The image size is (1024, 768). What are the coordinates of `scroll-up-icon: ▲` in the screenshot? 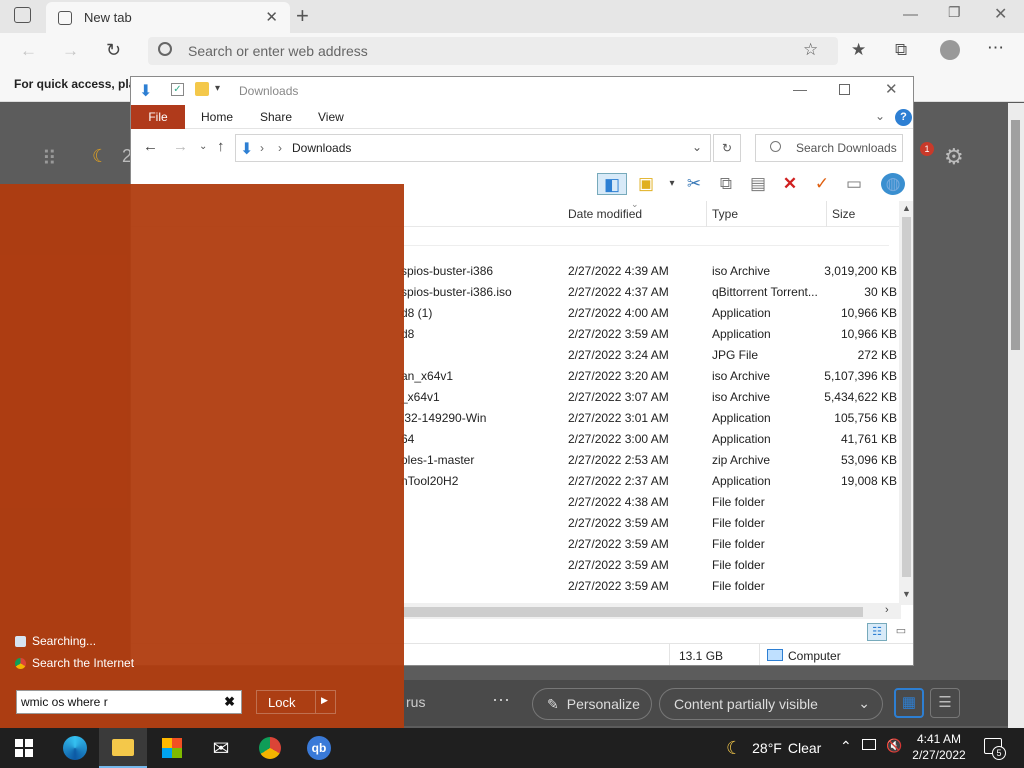 It's located at (906, 208).